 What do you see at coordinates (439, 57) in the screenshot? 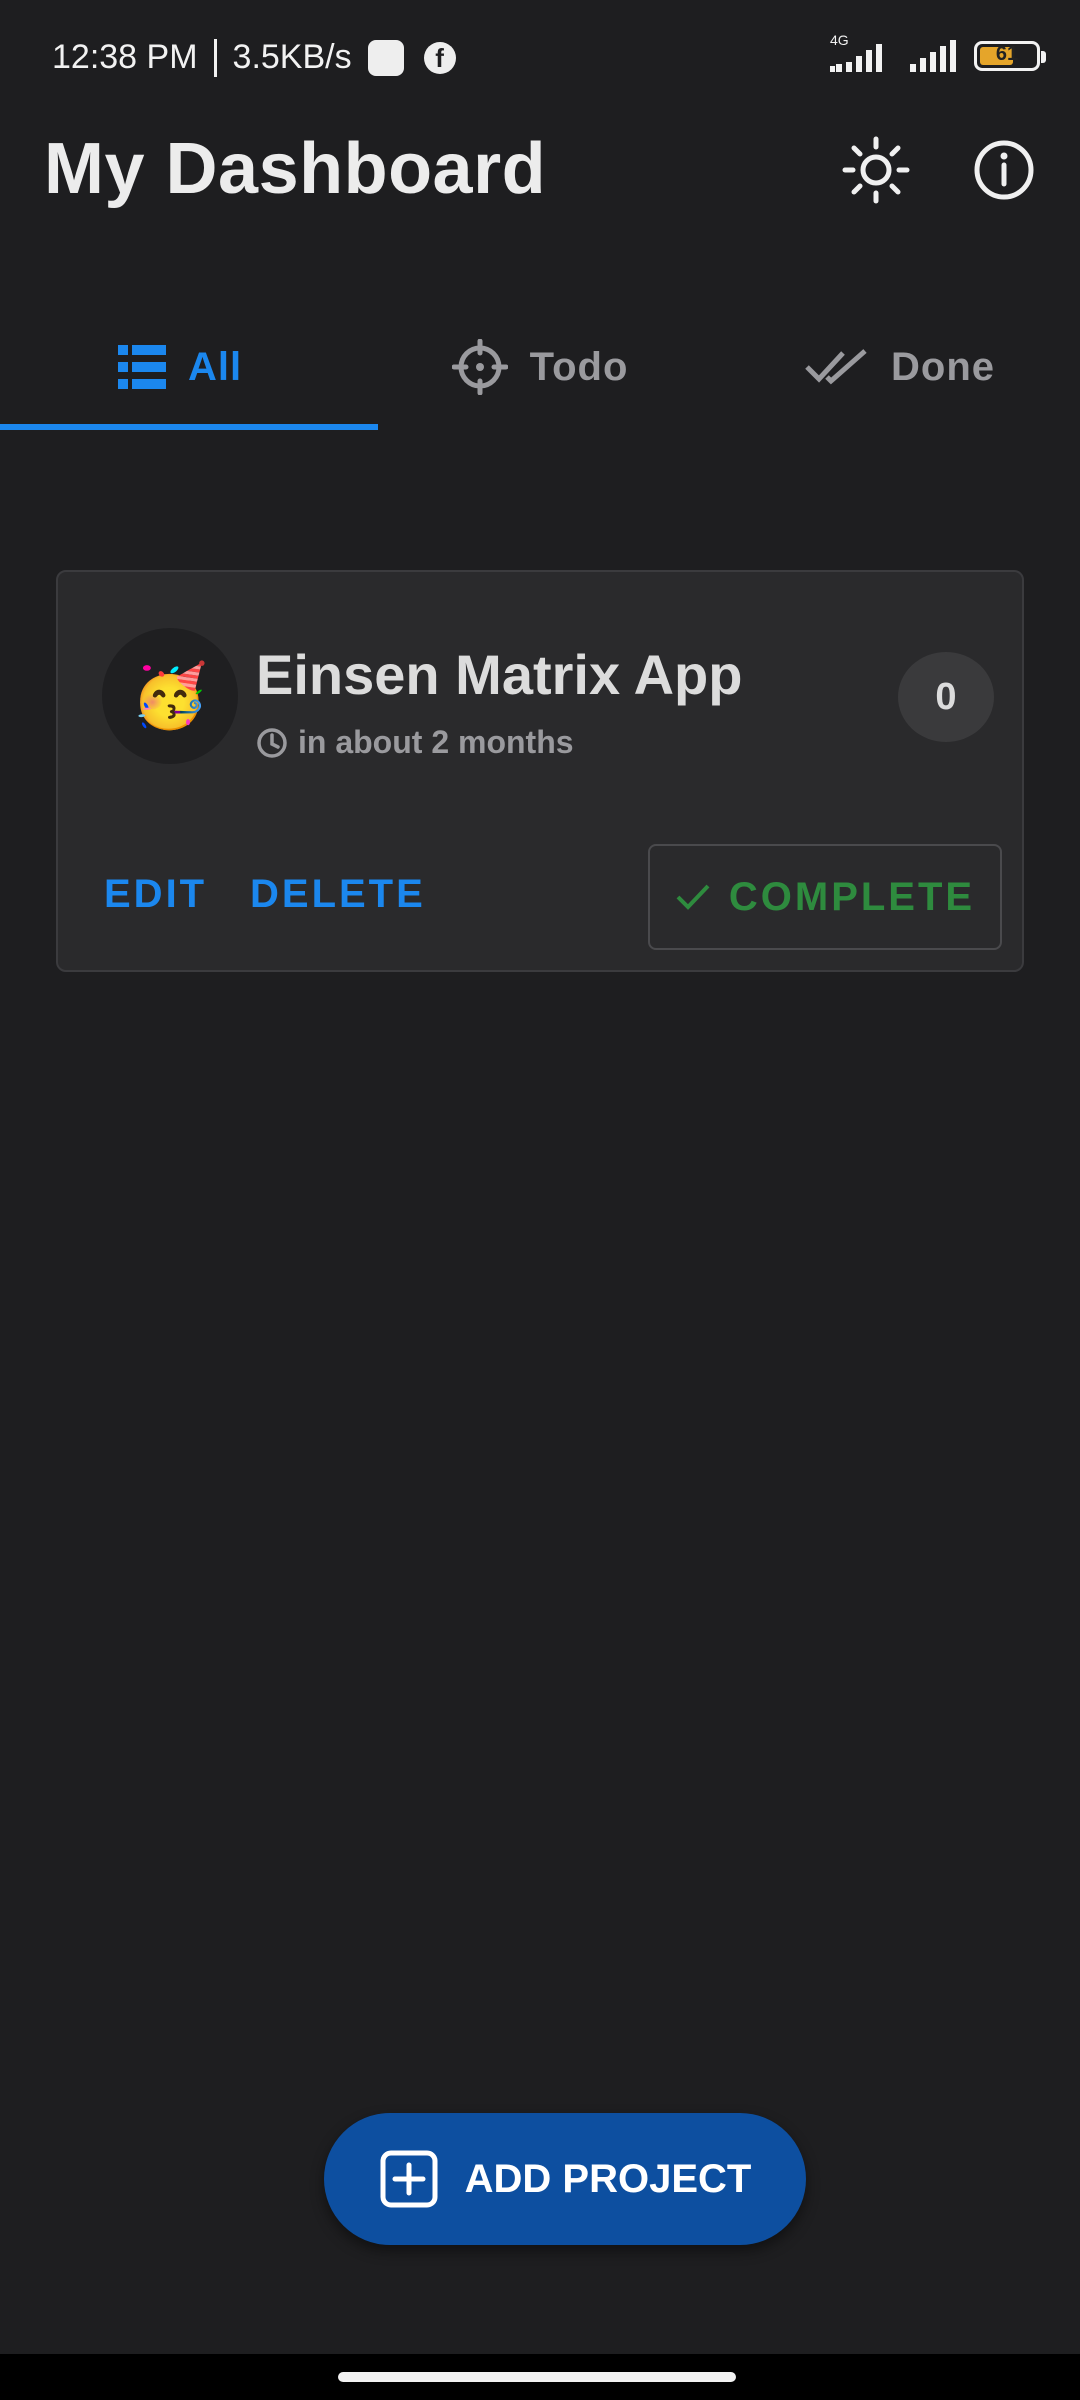
I see `facebook-icon: f` at bounding box center [439, 57].